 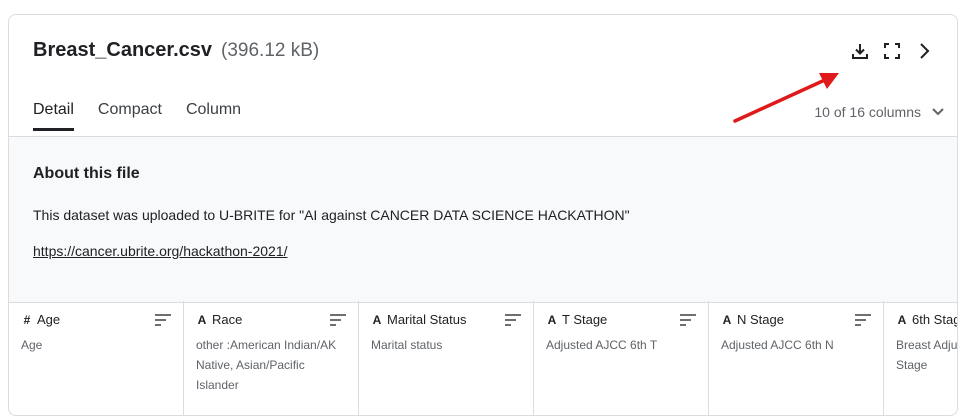 What do you see at coordinates (53, 116) in the screenshot?
I see `tab-detail: Detail` at bounding box center [53, 116].